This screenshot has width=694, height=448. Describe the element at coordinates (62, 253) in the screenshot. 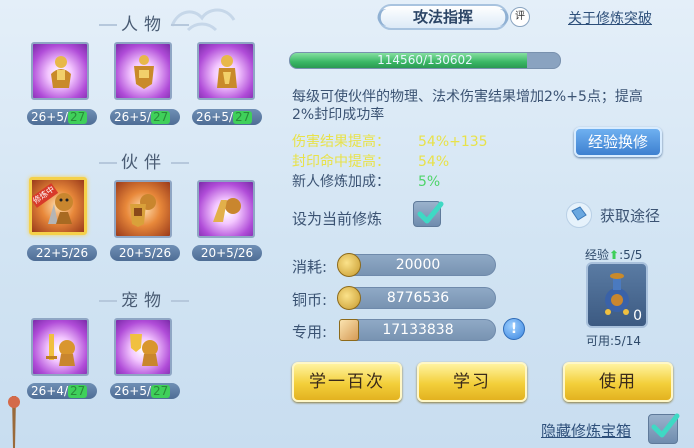

I see `partner-level-attack: 22+5/26` at that location.